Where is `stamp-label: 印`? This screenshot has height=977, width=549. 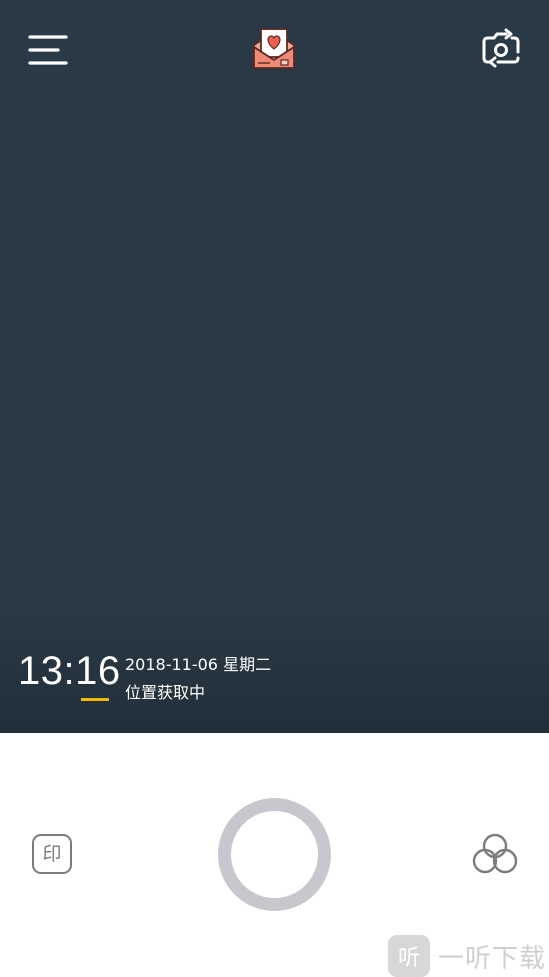 stamp-label: 印 is located at coordinates (52, 853).